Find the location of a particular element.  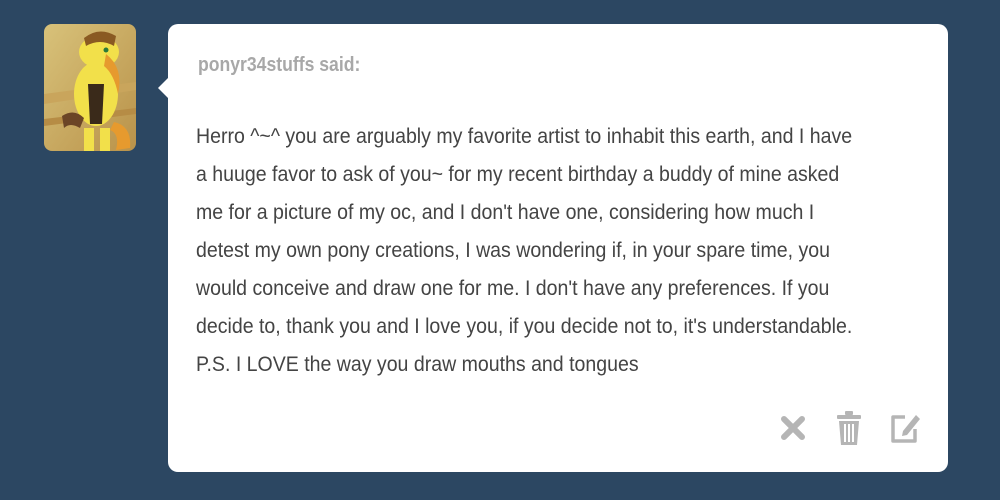

asker-avatar is located at coordinates (90, 87).